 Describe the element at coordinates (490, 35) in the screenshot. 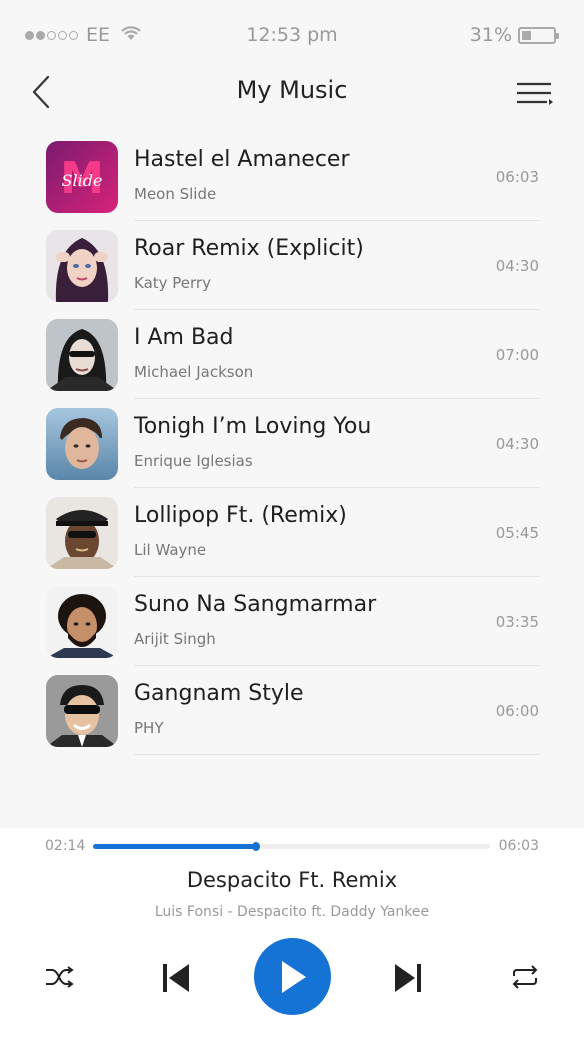

I see `battery-percent: 31%` at that location.